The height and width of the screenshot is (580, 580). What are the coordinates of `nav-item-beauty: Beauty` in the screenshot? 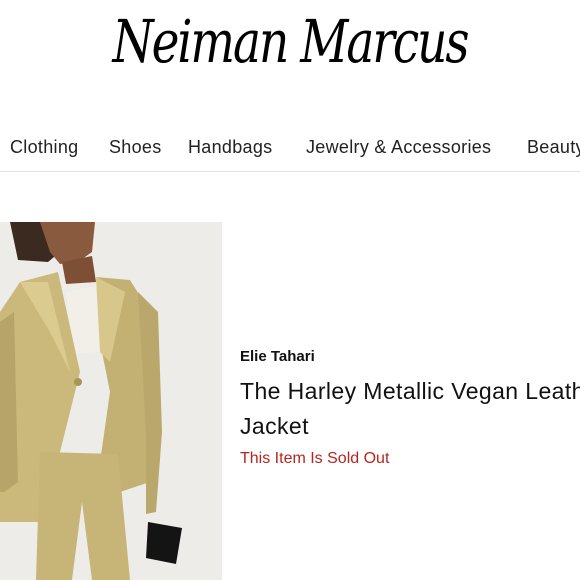 It's located at (553, 147).